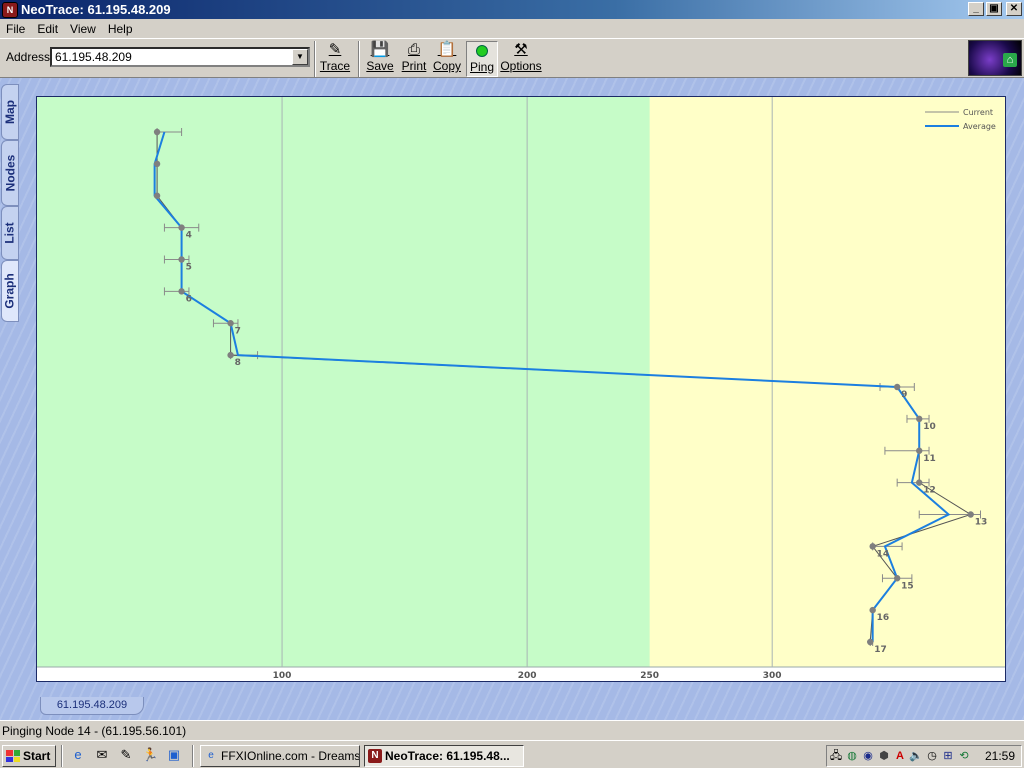 The height and width of the screenshot is (768, 1024). What do you see at coordinates (380, 49) in the screenshot?
I see `floppy-disk-icon: 💾` at bounding box center [380, 49].